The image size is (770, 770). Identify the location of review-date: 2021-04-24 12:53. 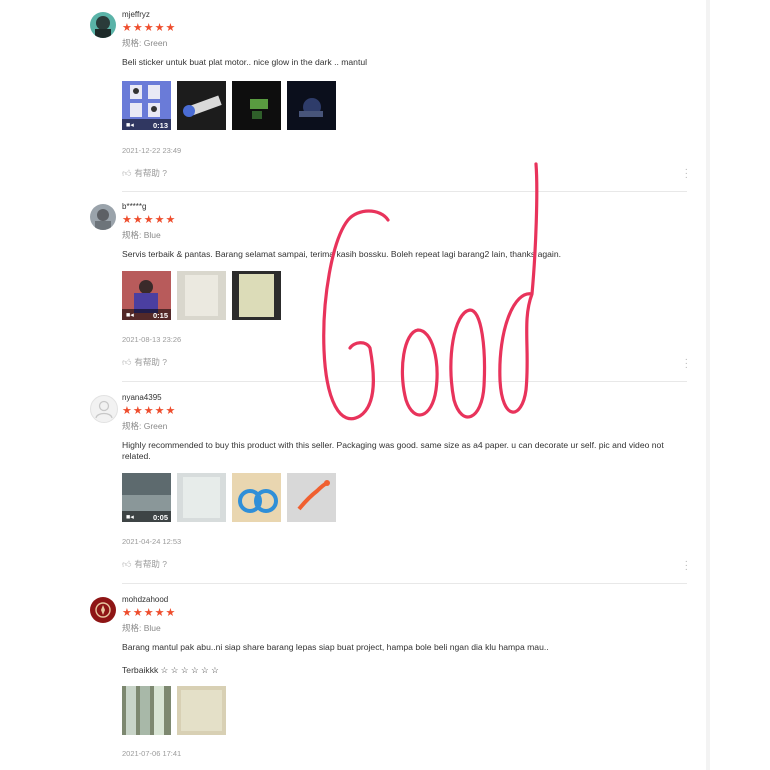
(152, 541).